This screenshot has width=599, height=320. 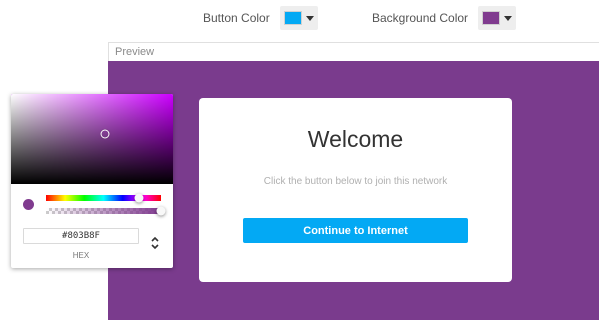 I want to click on hue-slider-thumb, so click(x=139, y=198).